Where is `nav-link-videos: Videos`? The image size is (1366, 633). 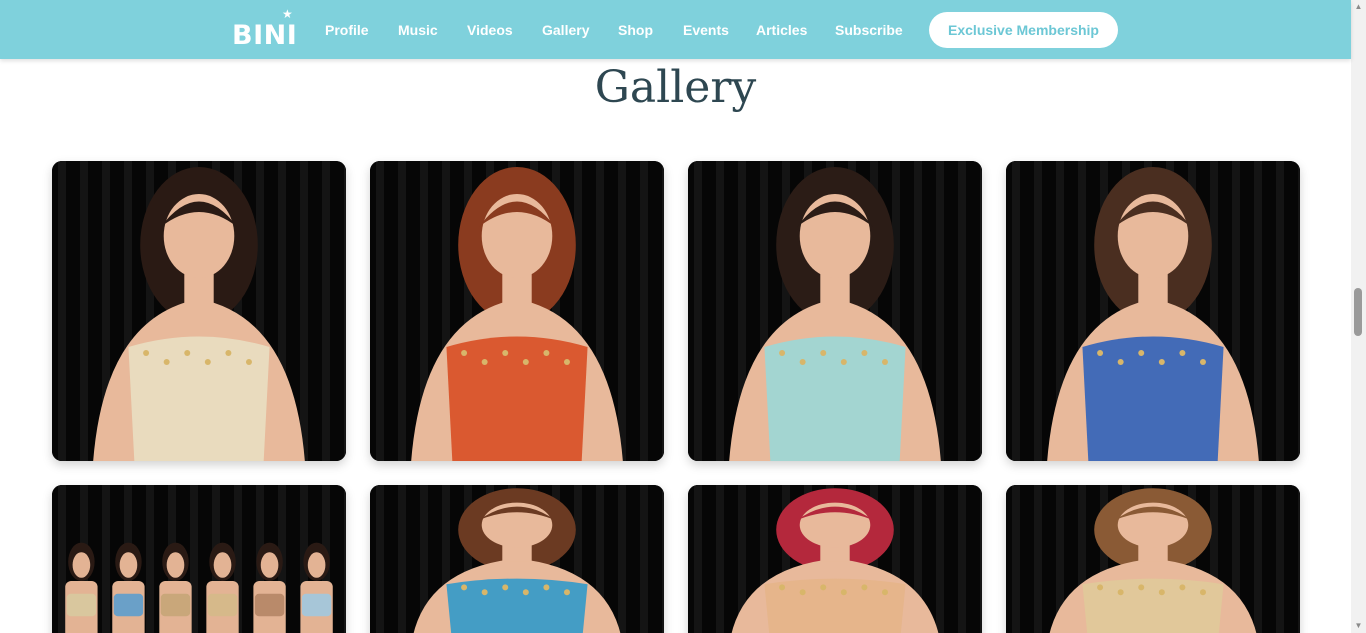 nav-link-videos: Videos is located at coordinates (490, 30).